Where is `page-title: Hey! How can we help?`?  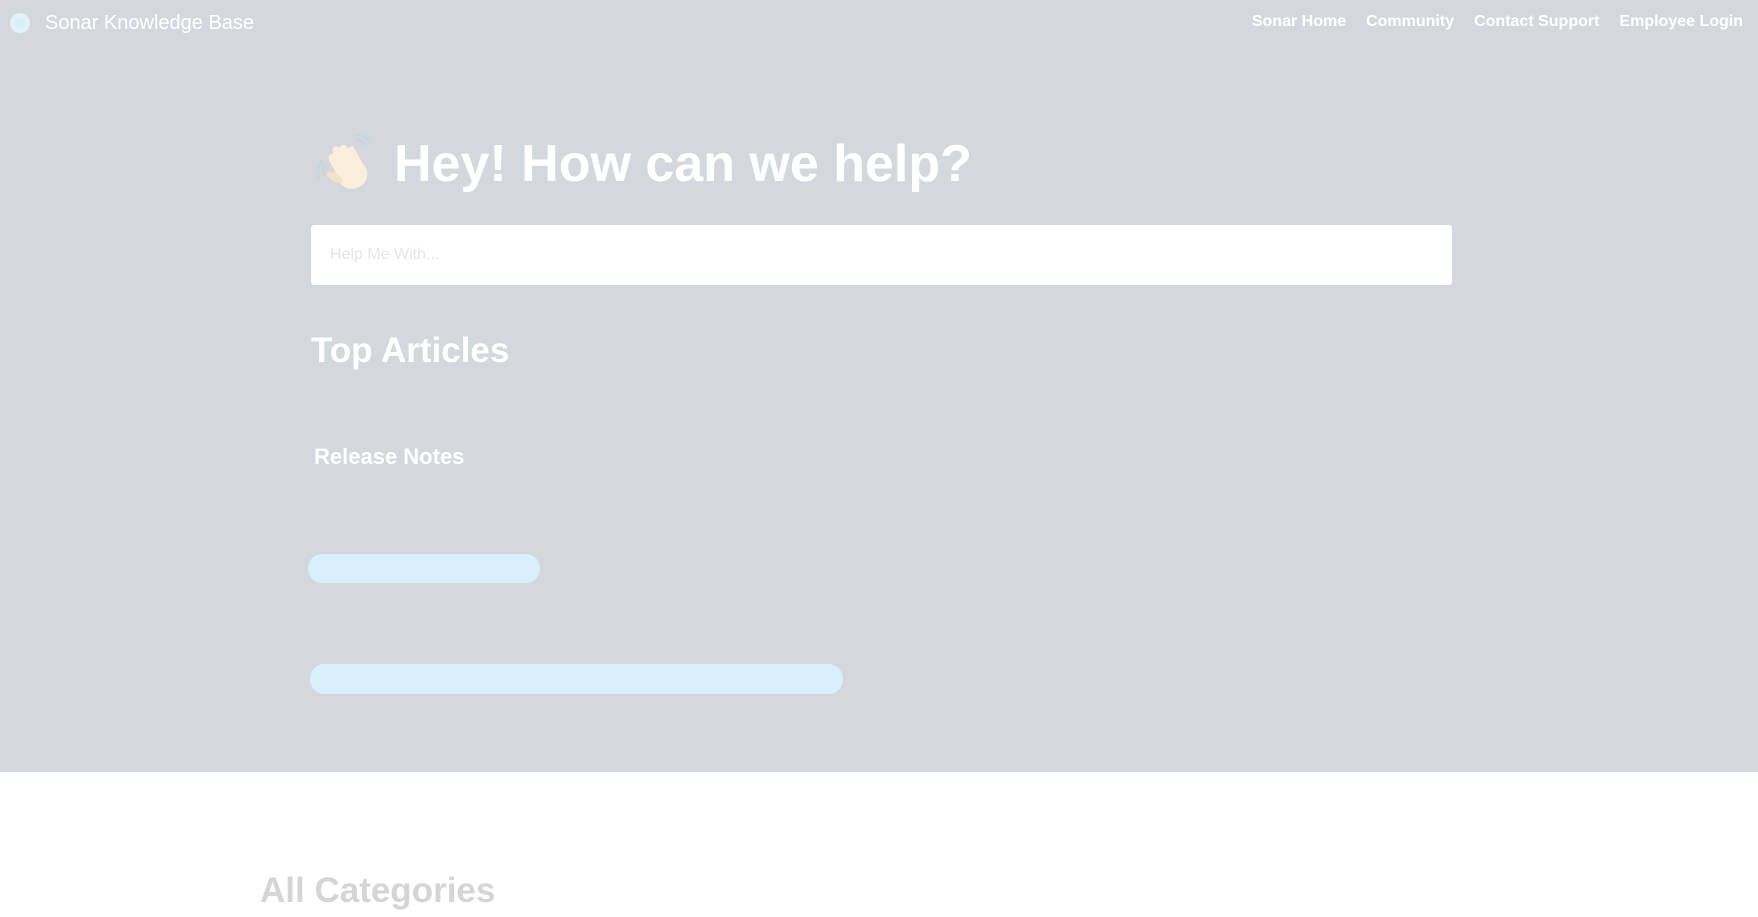
page-title: Hey! How can we help? is located at coordinates (683, 164).